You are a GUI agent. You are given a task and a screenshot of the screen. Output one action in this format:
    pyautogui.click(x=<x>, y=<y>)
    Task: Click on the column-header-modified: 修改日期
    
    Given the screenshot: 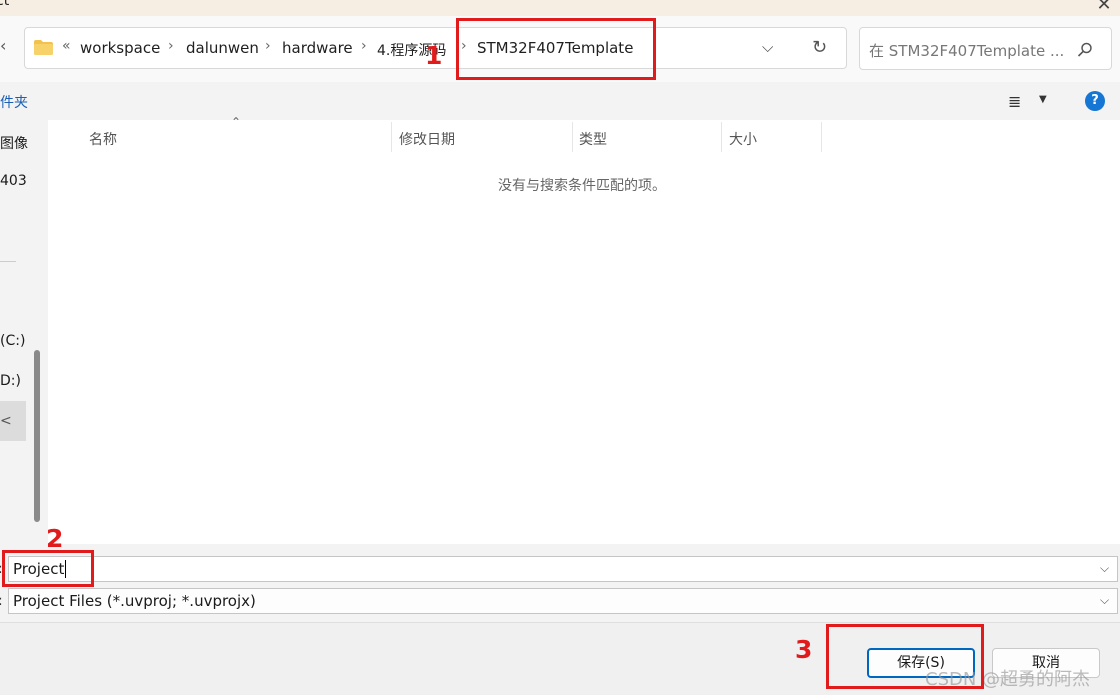 What is the action you would take?
    pyautogui.click(x=427, y=139)
    